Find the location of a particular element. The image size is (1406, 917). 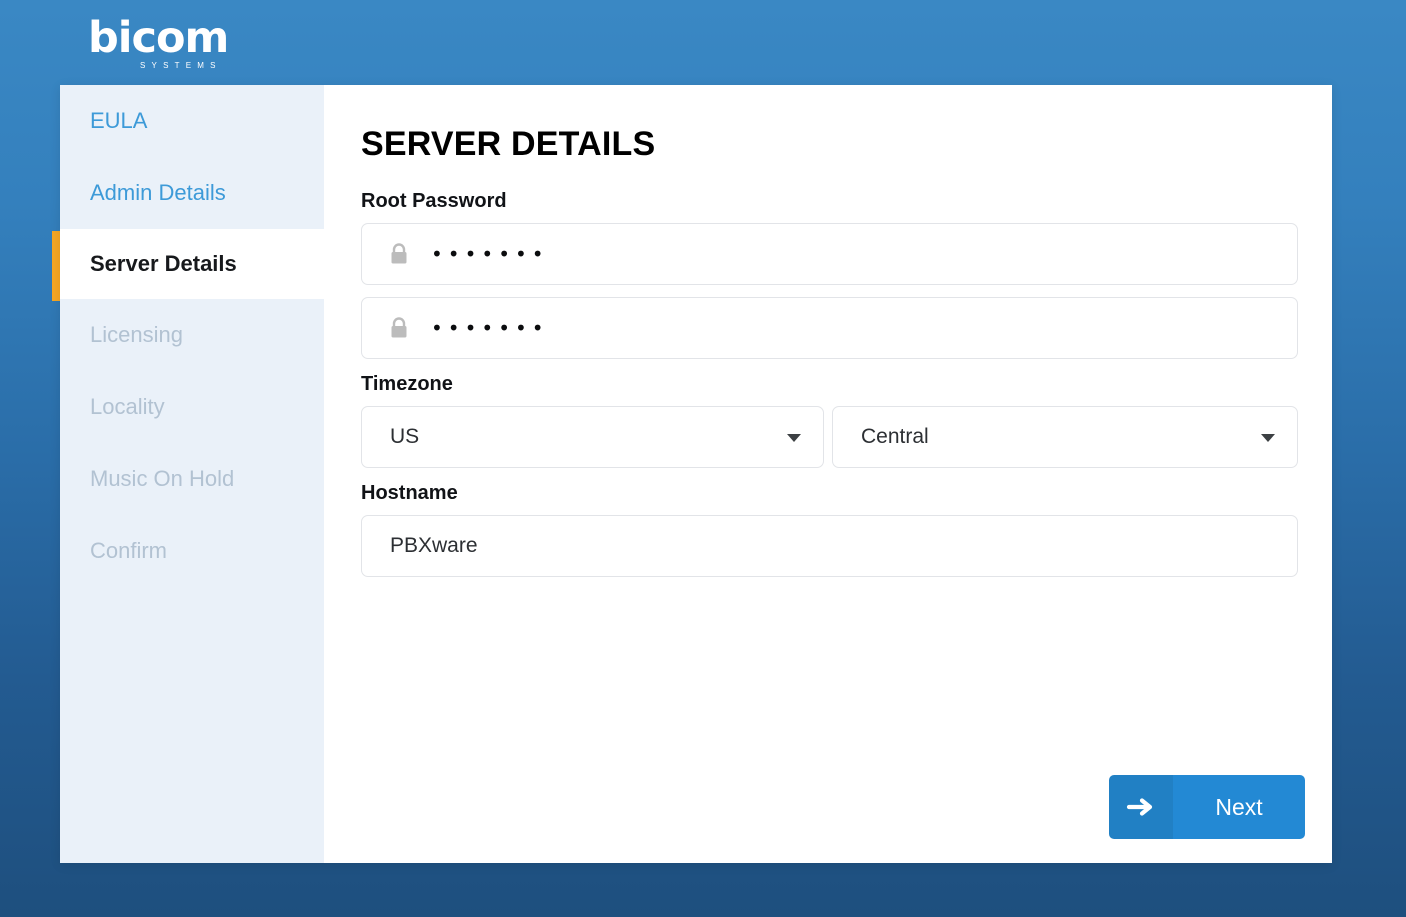

root-password-value: ••••••• is located at coordinates (490, 254).